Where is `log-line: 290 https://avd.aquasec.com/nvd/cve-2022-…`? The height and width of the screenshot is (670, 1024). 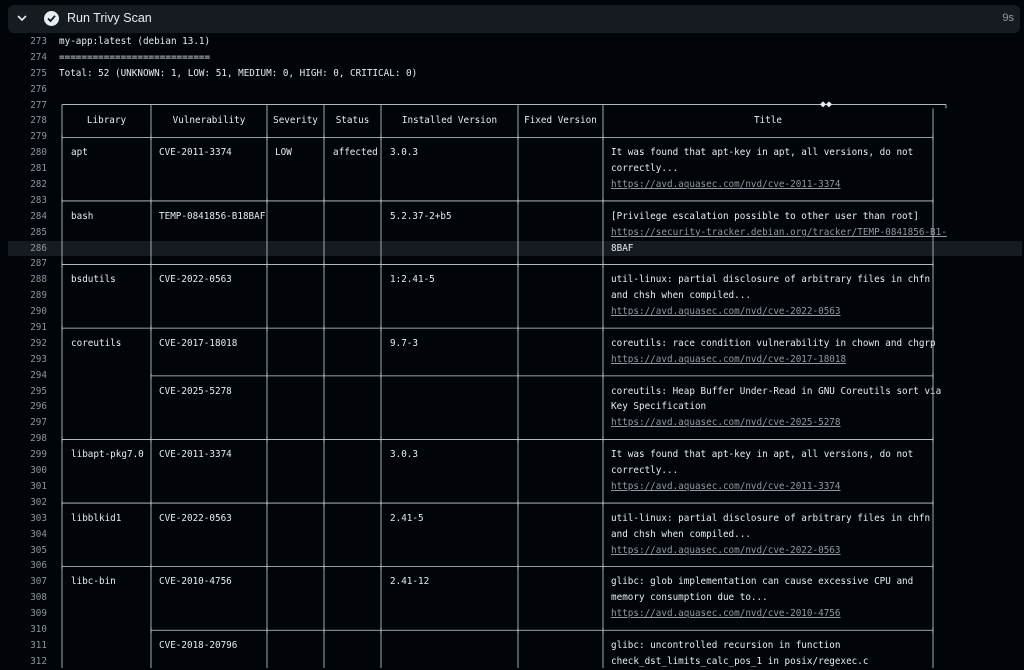 log-line: 290 https://avd.aquasec.com/nvd/cve-2022-… is located at coordinates (515, 312).